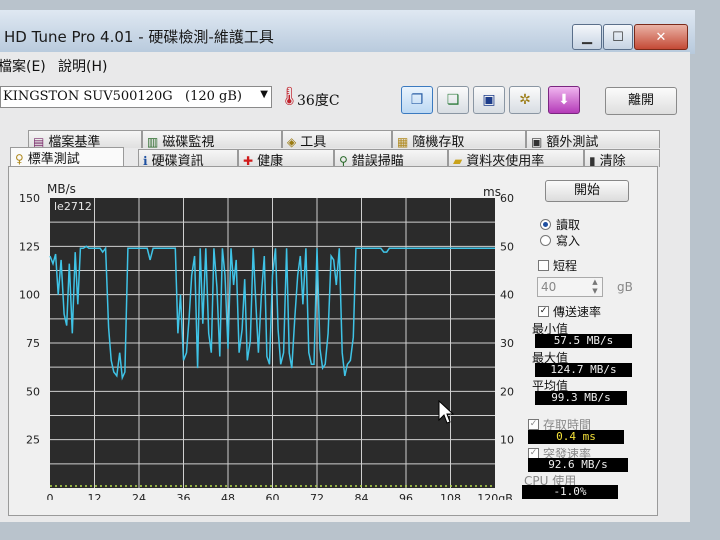 The width and height of the screenshot is (720, 540). I want to click on cpu-usage-value: -1.0%, so click(570, 492).